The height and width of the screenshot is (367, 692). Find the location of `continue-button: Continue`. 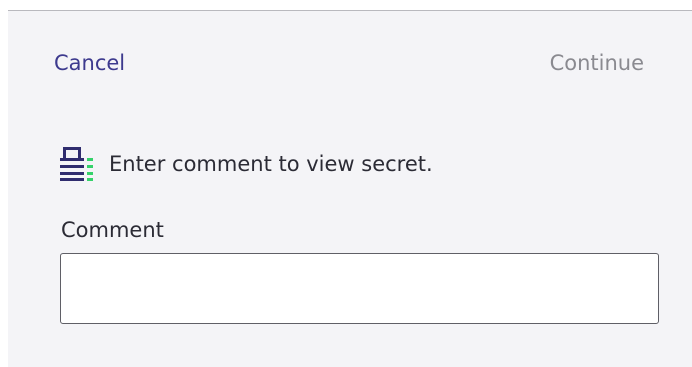

continue-button: Continue is located at coordinates (597, 63).